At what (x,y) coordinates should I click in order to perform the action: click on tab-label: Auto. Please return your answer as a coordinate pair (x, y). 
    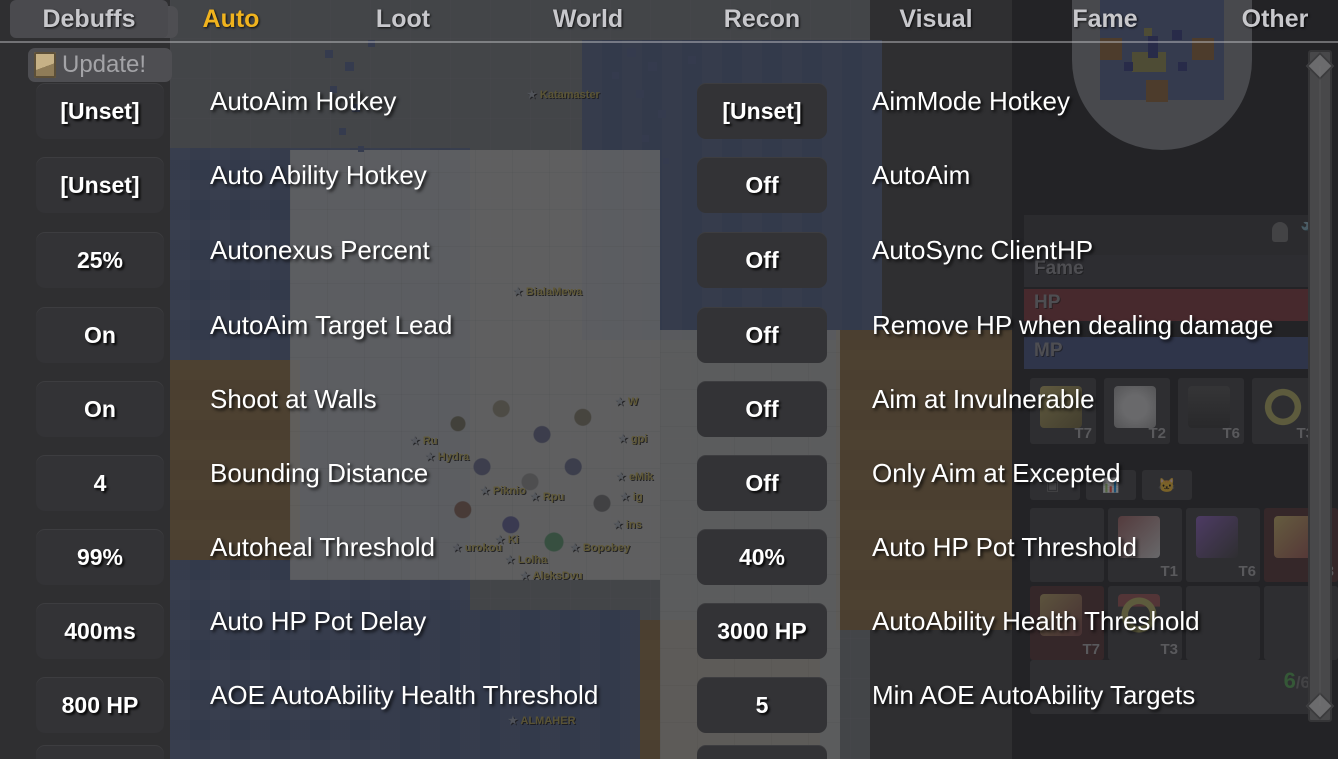
    Looking at the image, I should click on (231, 19).